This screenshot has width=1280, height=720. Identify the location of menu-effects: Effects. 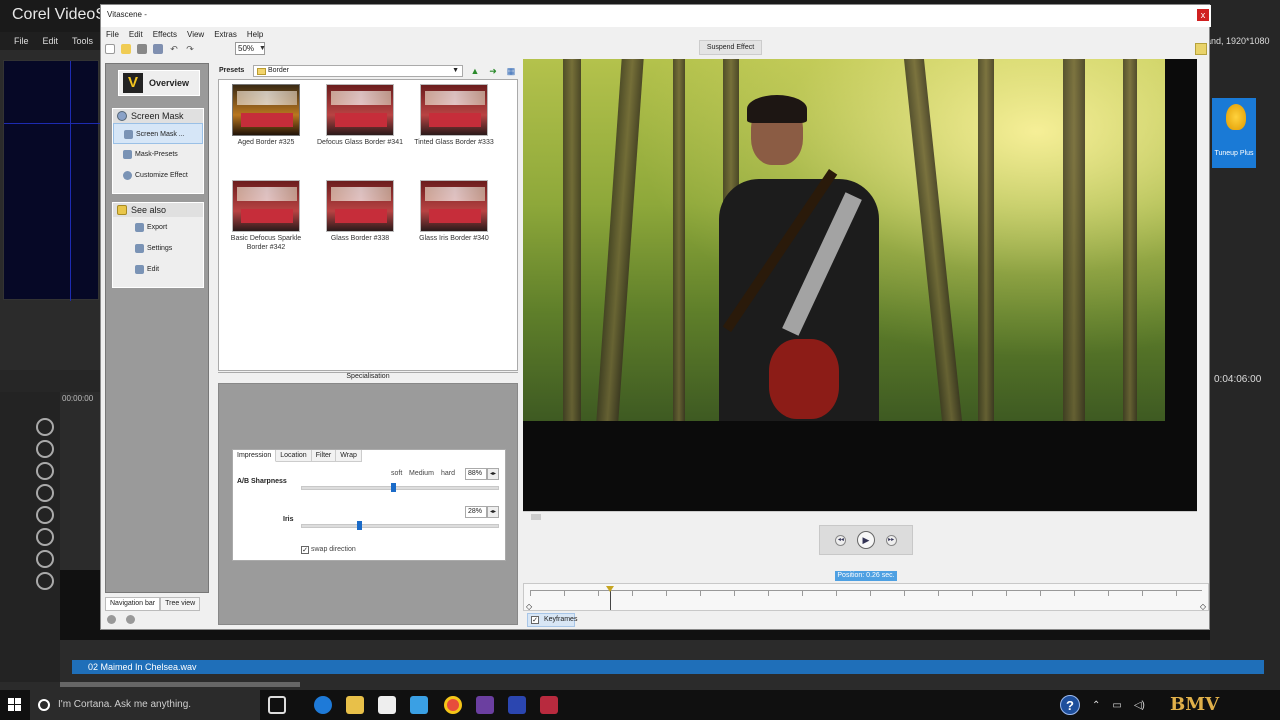
(165, 34).